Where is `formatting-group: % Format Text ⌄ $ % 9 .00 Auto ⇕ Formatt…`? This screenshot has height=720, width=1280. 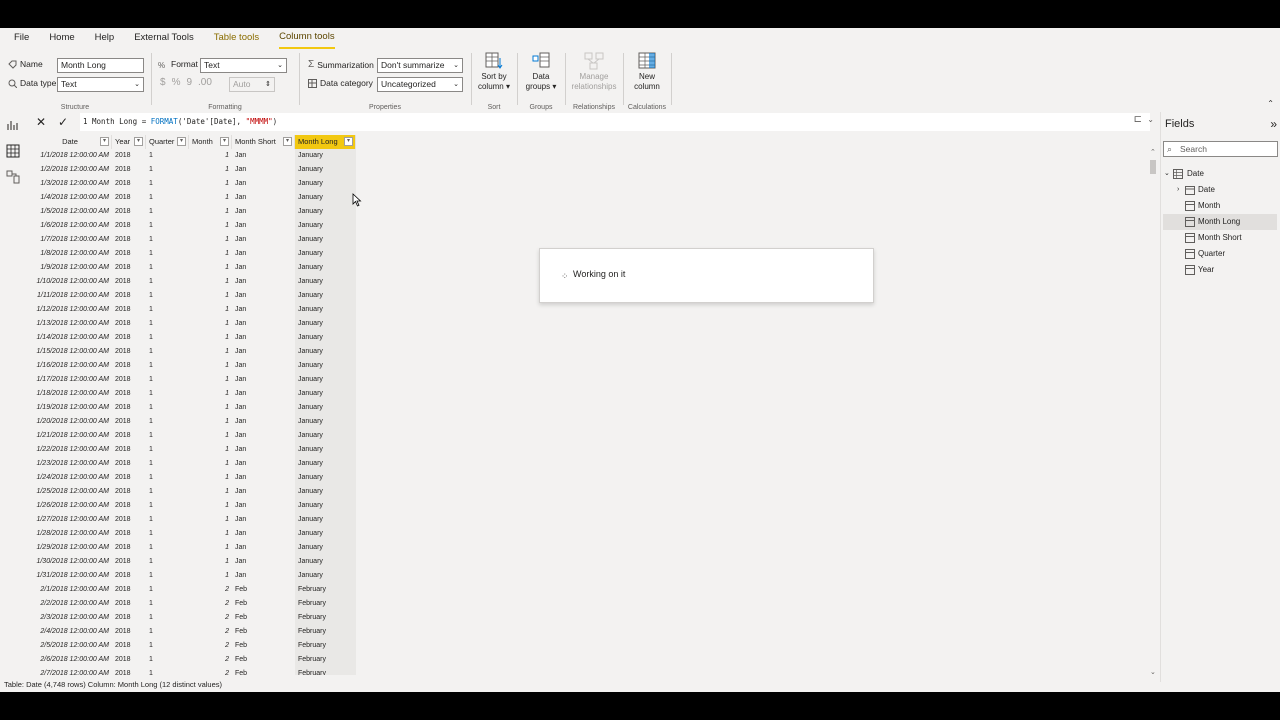
formatting-group: % Format Text ⌄ $ % 9 .00 Auto ⇕ Formatt… is located at coordinates (225, 80).